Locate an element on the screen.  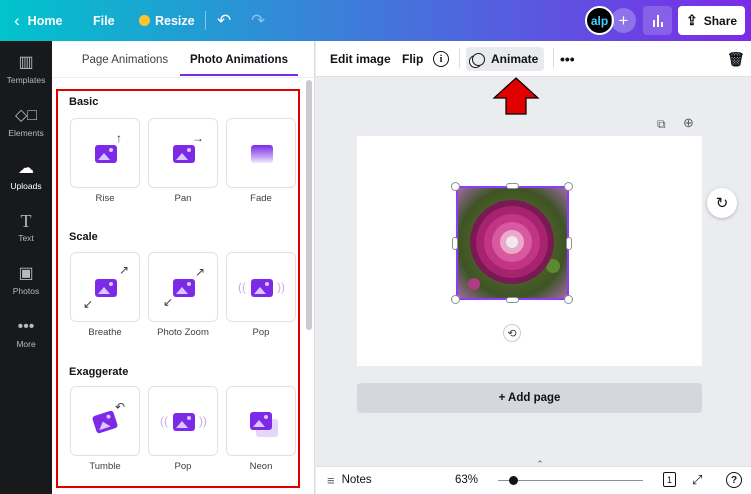
more-horizontal-icon: ••• is located at coordinates (567, 59).